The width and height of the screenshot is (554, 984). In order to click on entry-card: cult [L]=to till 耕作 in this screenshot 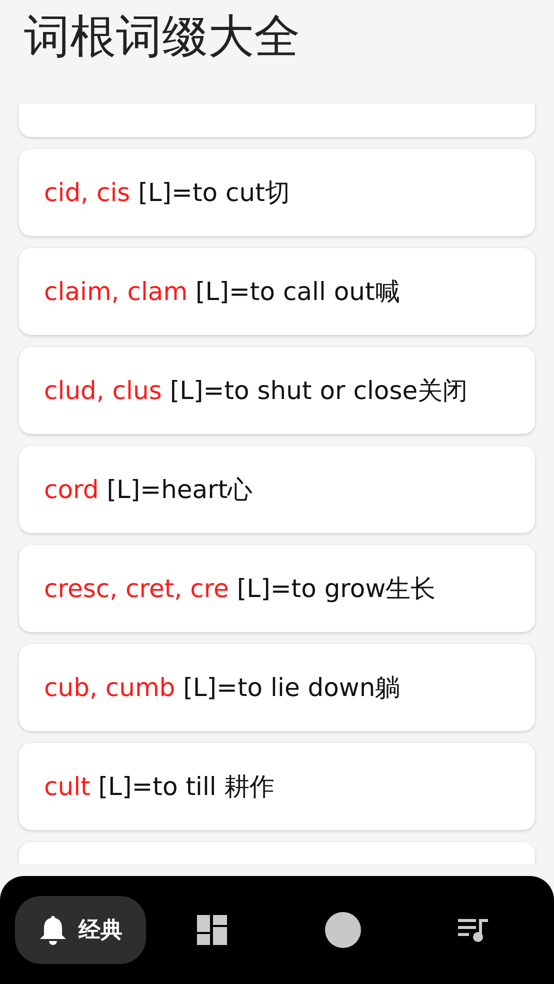, I will do `click(277, 786)`.